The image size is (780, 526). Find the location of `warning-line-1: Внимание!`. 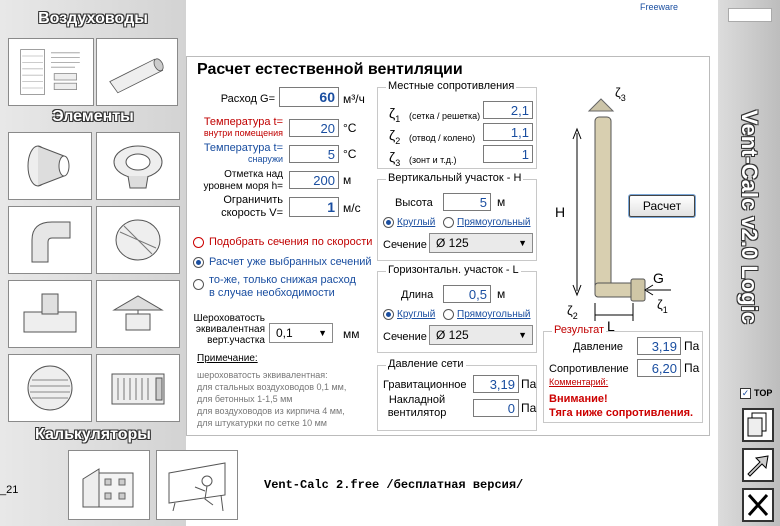

warning-line-1: Внимание! is located at coordinates (578, 399).